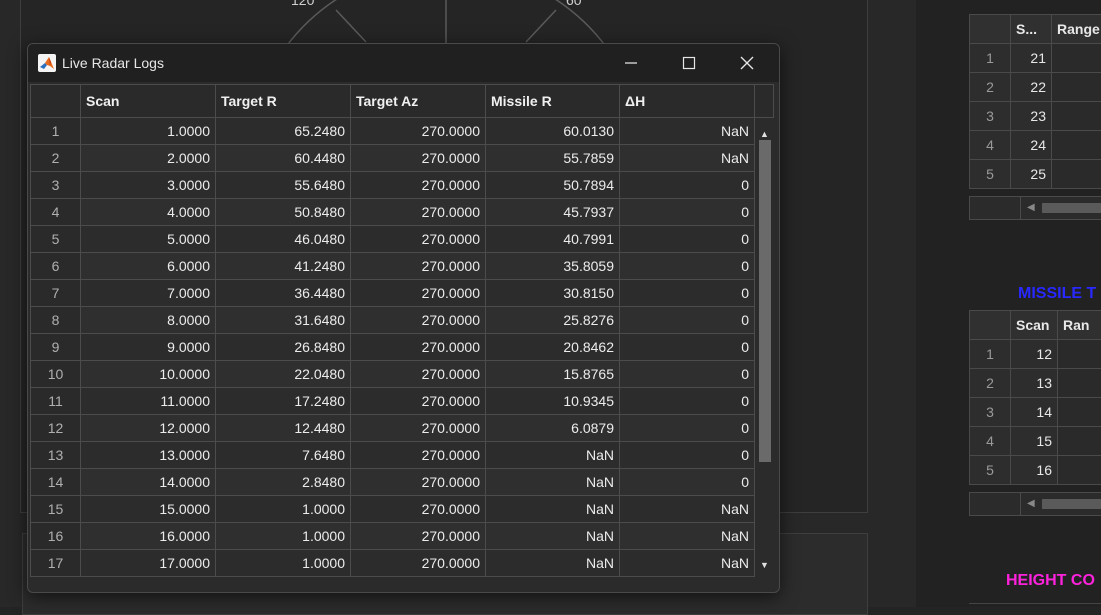 The height and width of the screenshot is (615, 1101). Describe the element at coordinates (283, 428) in the screenshot. I see `table-cell: 12.4480` at that location.